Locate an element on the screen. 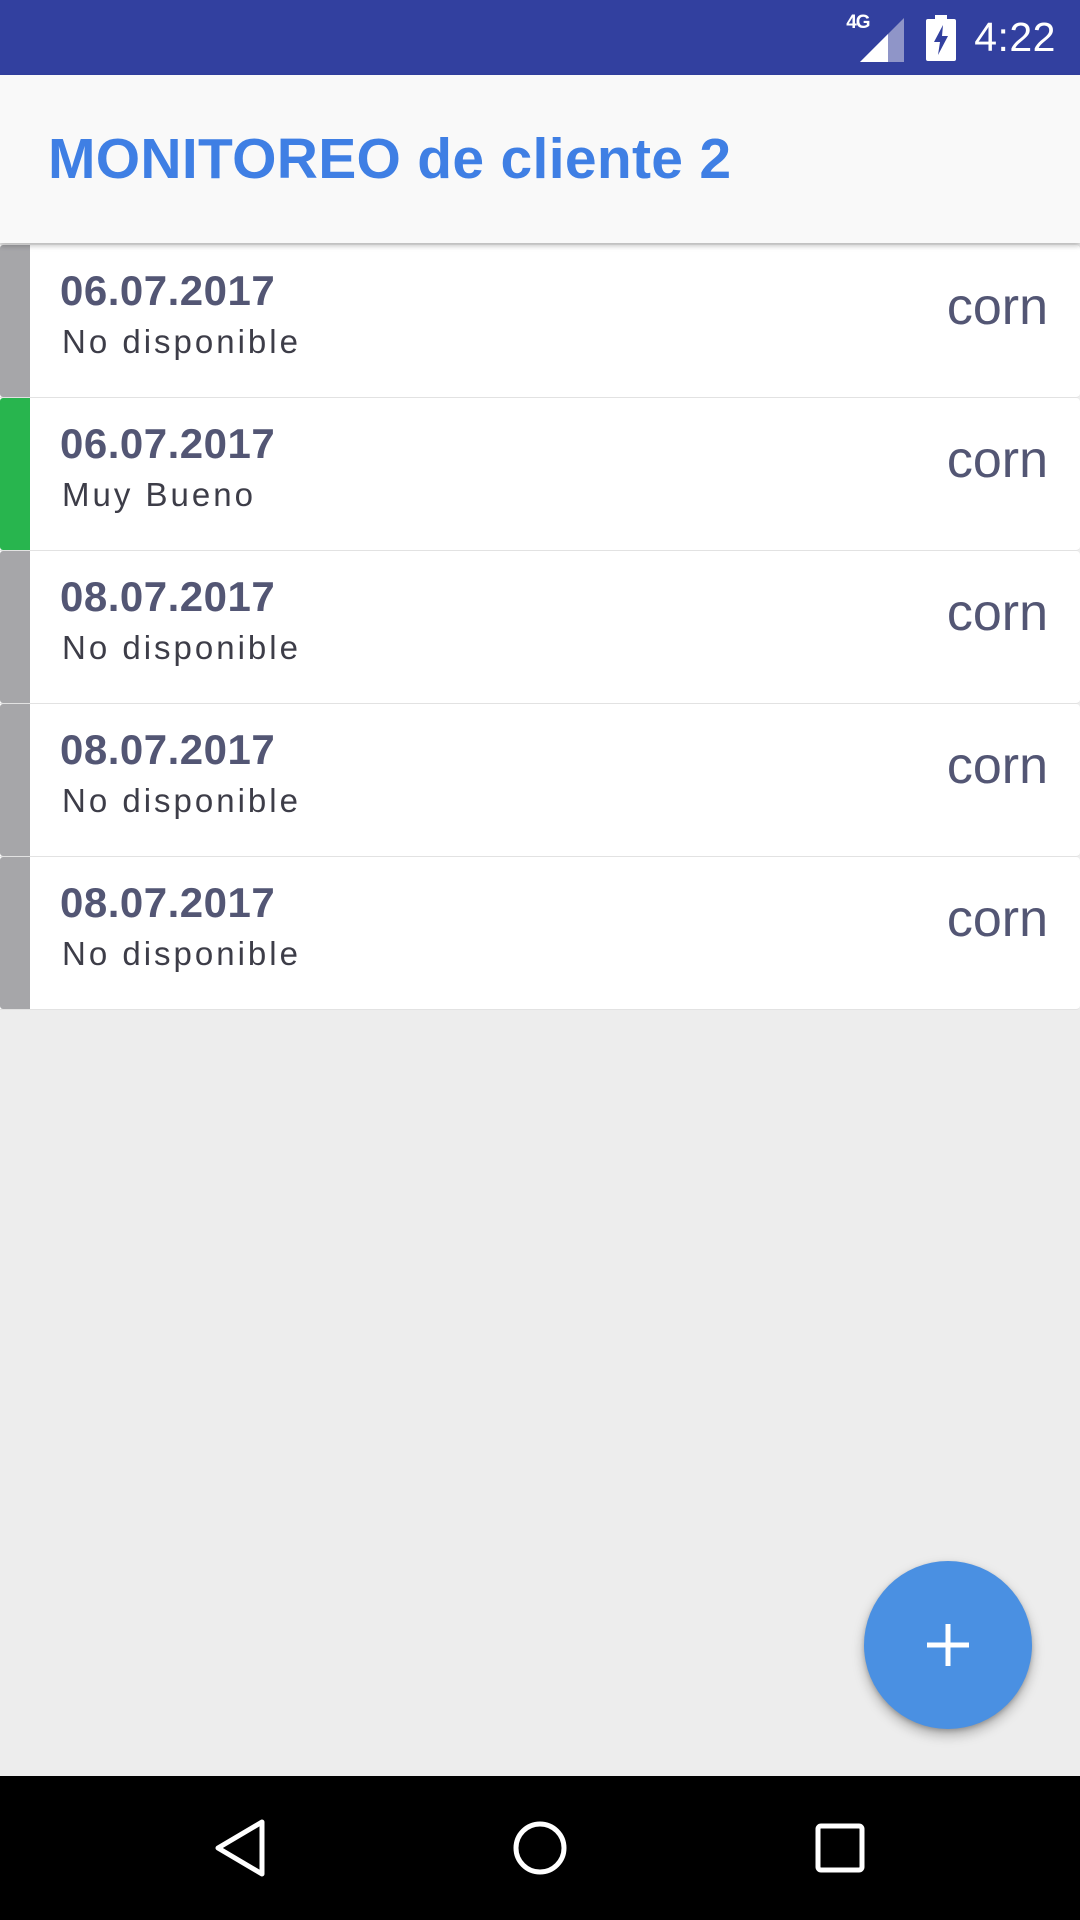 This screenshot has height=1920, width=1080. back-button is located at coordinates (240, 1848).